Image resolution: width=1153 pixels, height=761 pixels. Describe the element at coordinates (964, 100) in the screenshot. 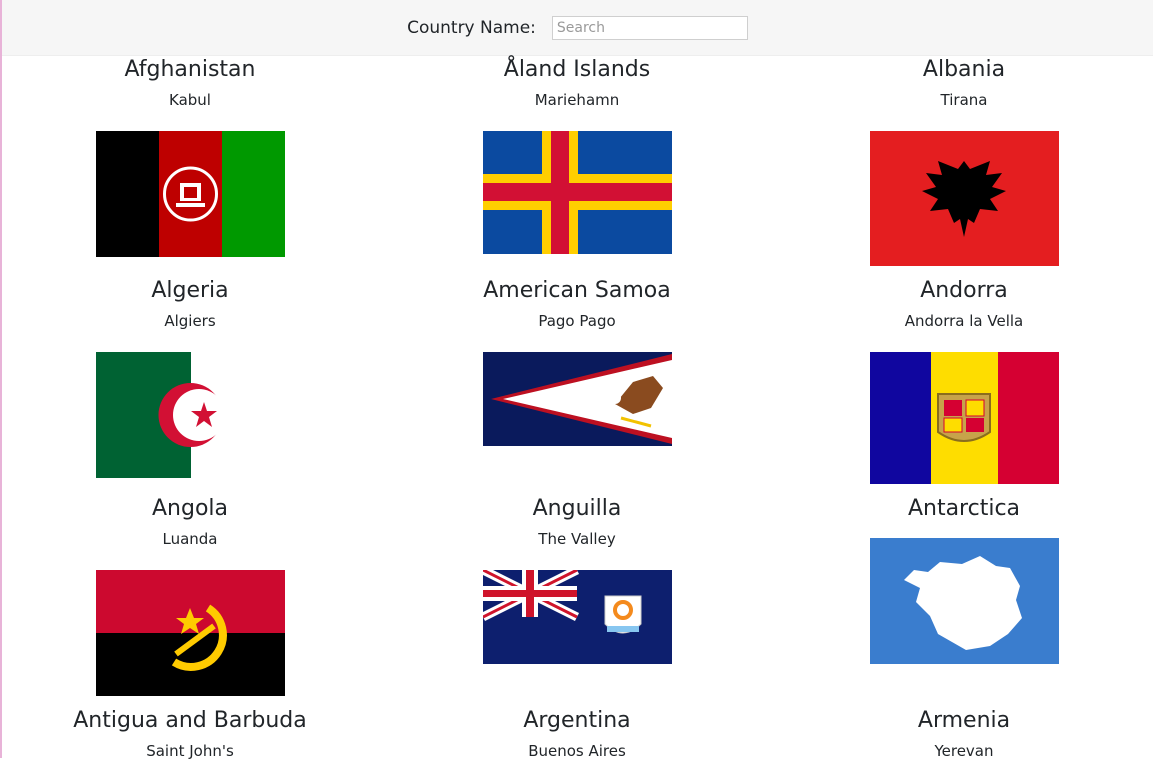

I see `country-capital: Tirana` at that location.